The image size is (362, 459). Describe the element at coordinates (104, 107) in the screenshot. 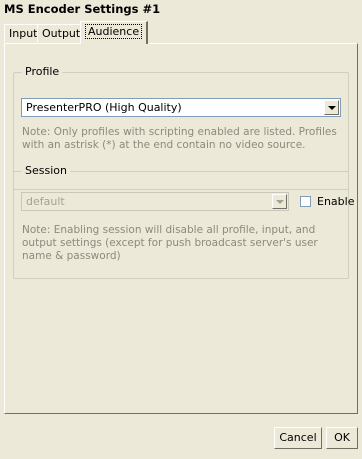

I see `profile-selected-value: PresenterPRO (High Quality)` at that location.